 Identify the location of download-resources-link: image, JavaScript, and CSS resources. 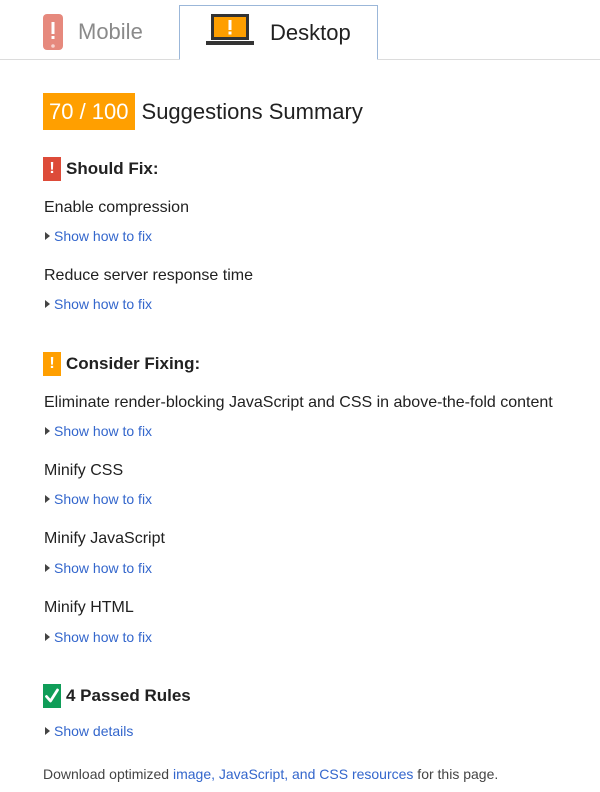
(293, 774).